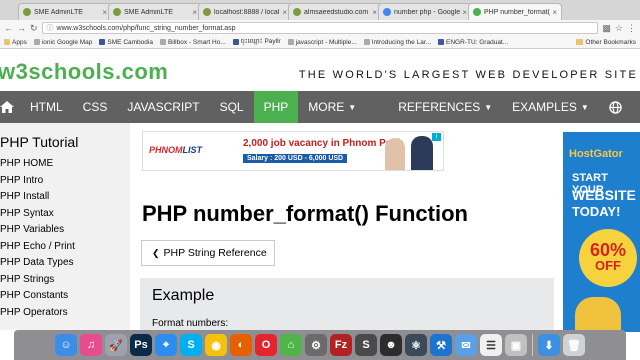 Image resolution: width=640 pixels, height=360 pixels. What do you see at coordinates (335, 11) in the screenshot?
I see `browser-tab: almsaeedstudio.com ×` at bounding box center [335, 11].